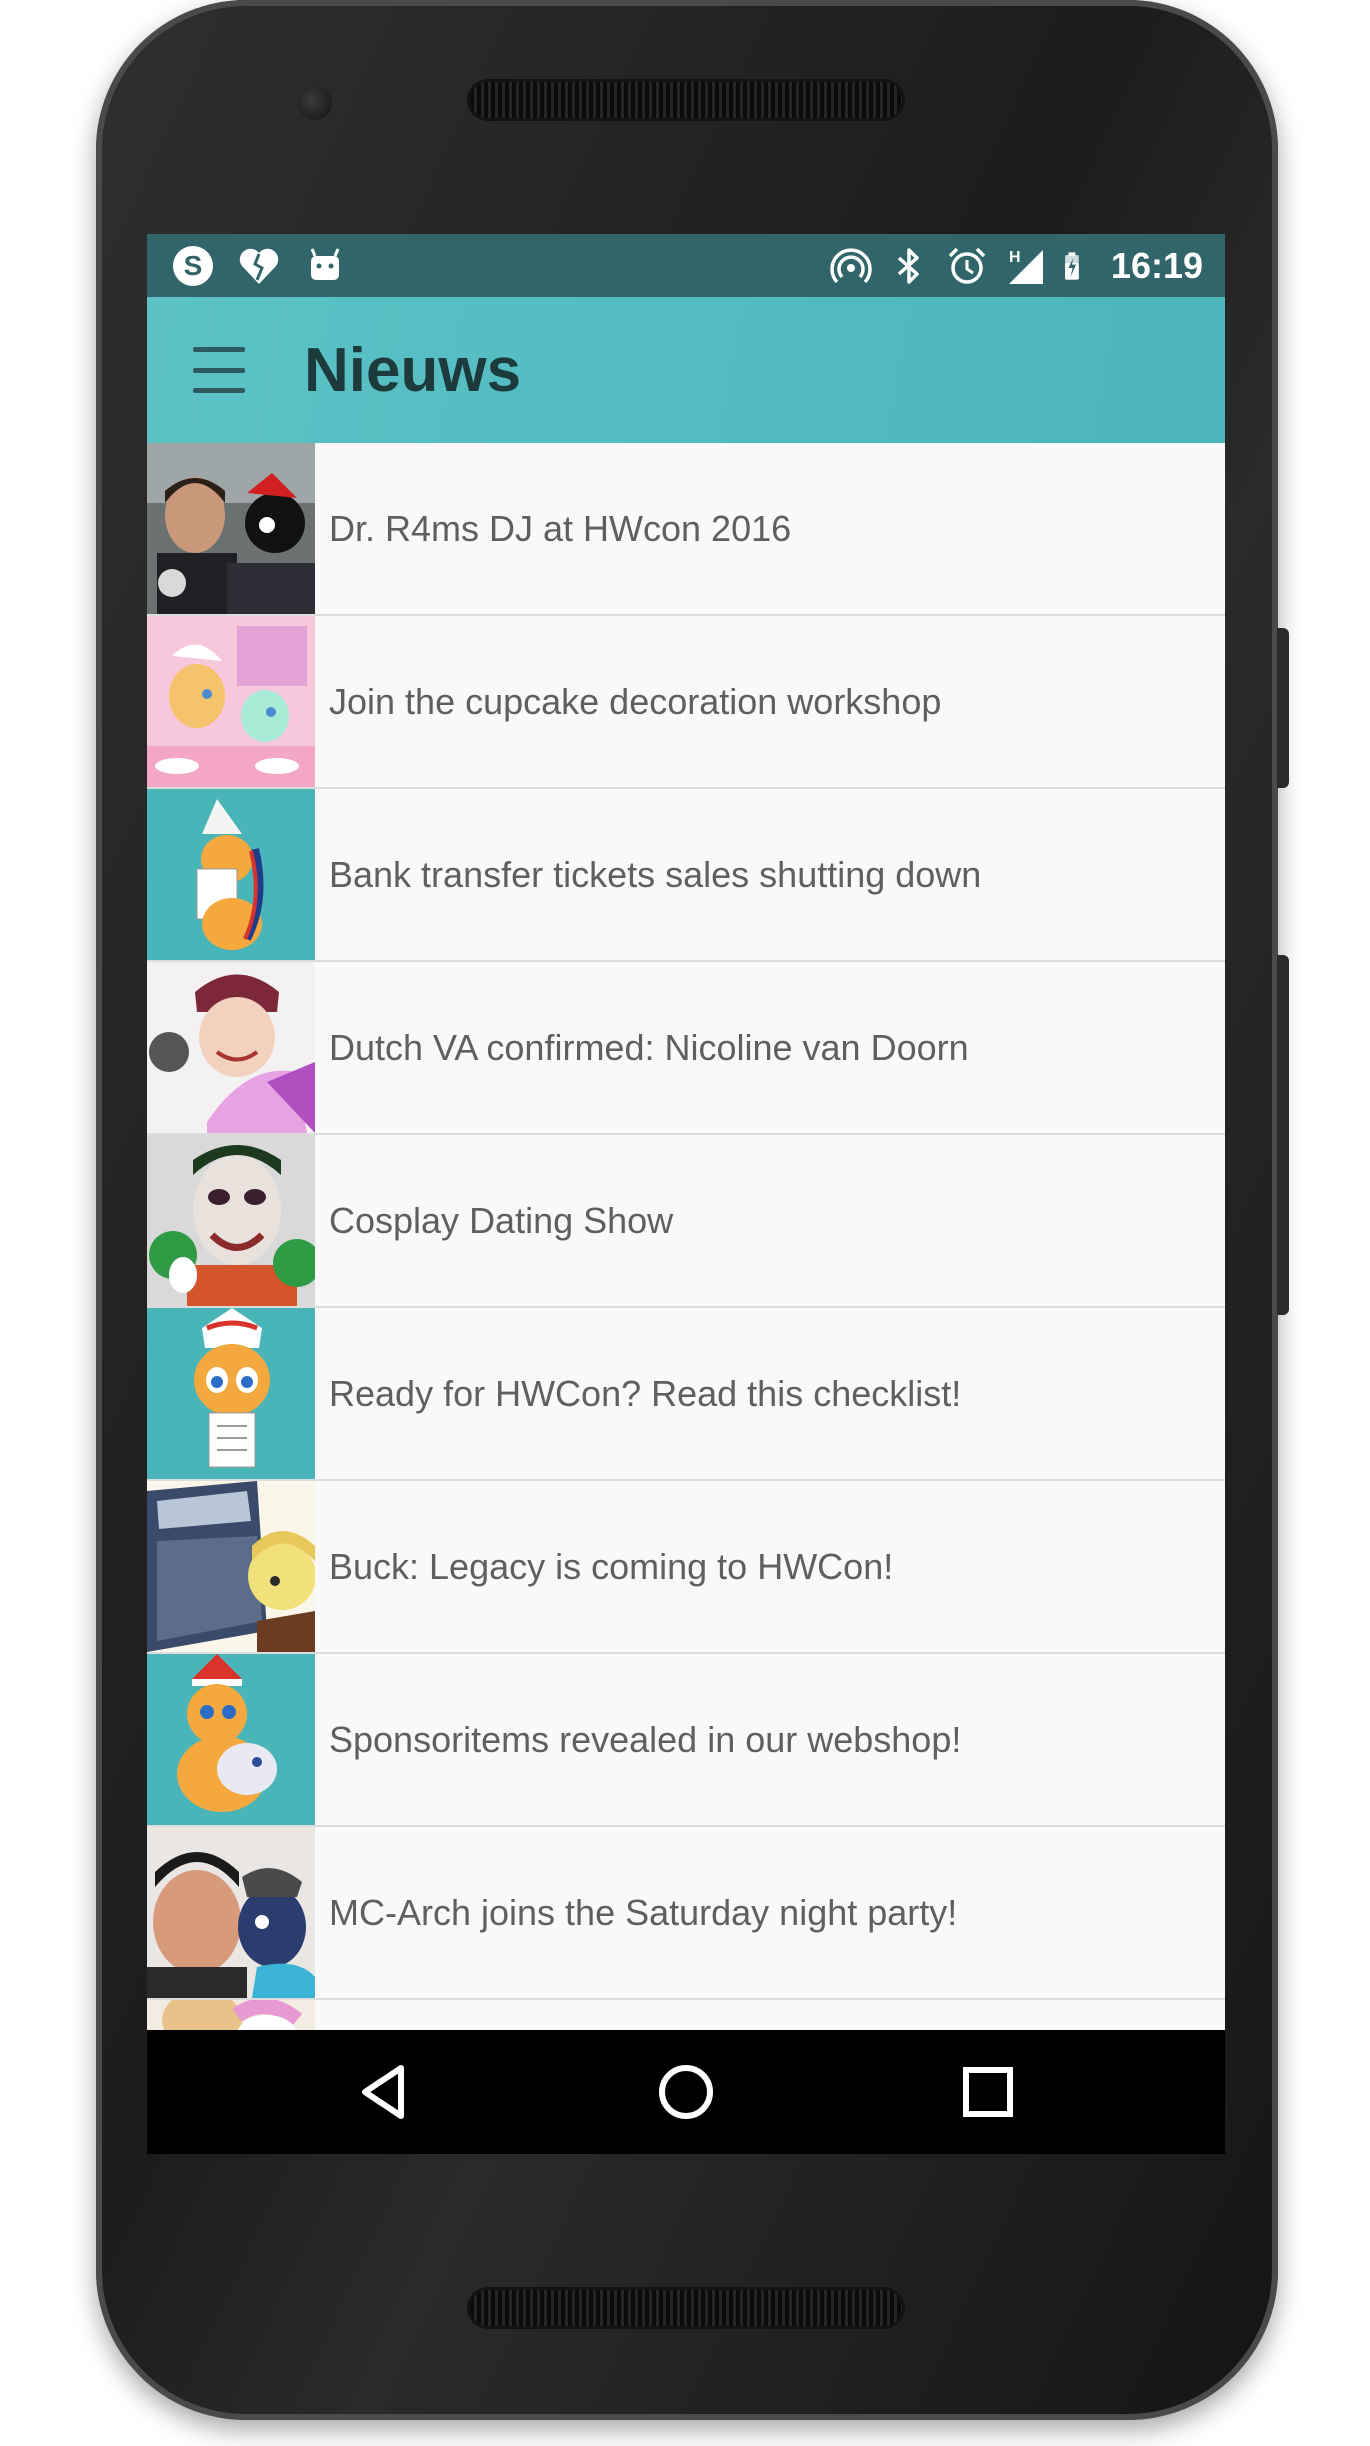  Describe the element at coordinates (1072, 266) in the screenshot. I see `battery-charging-icon` at that location.